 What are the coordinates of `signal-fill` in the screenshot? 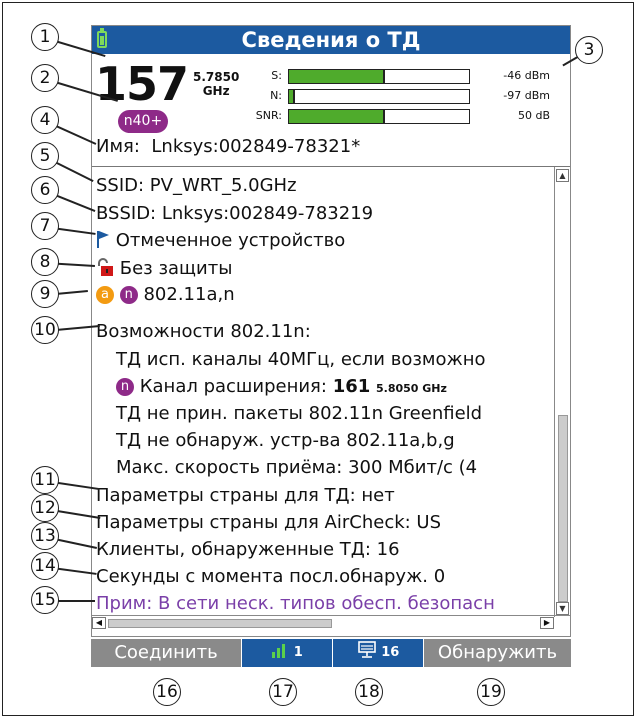 It's located at (337, 76).